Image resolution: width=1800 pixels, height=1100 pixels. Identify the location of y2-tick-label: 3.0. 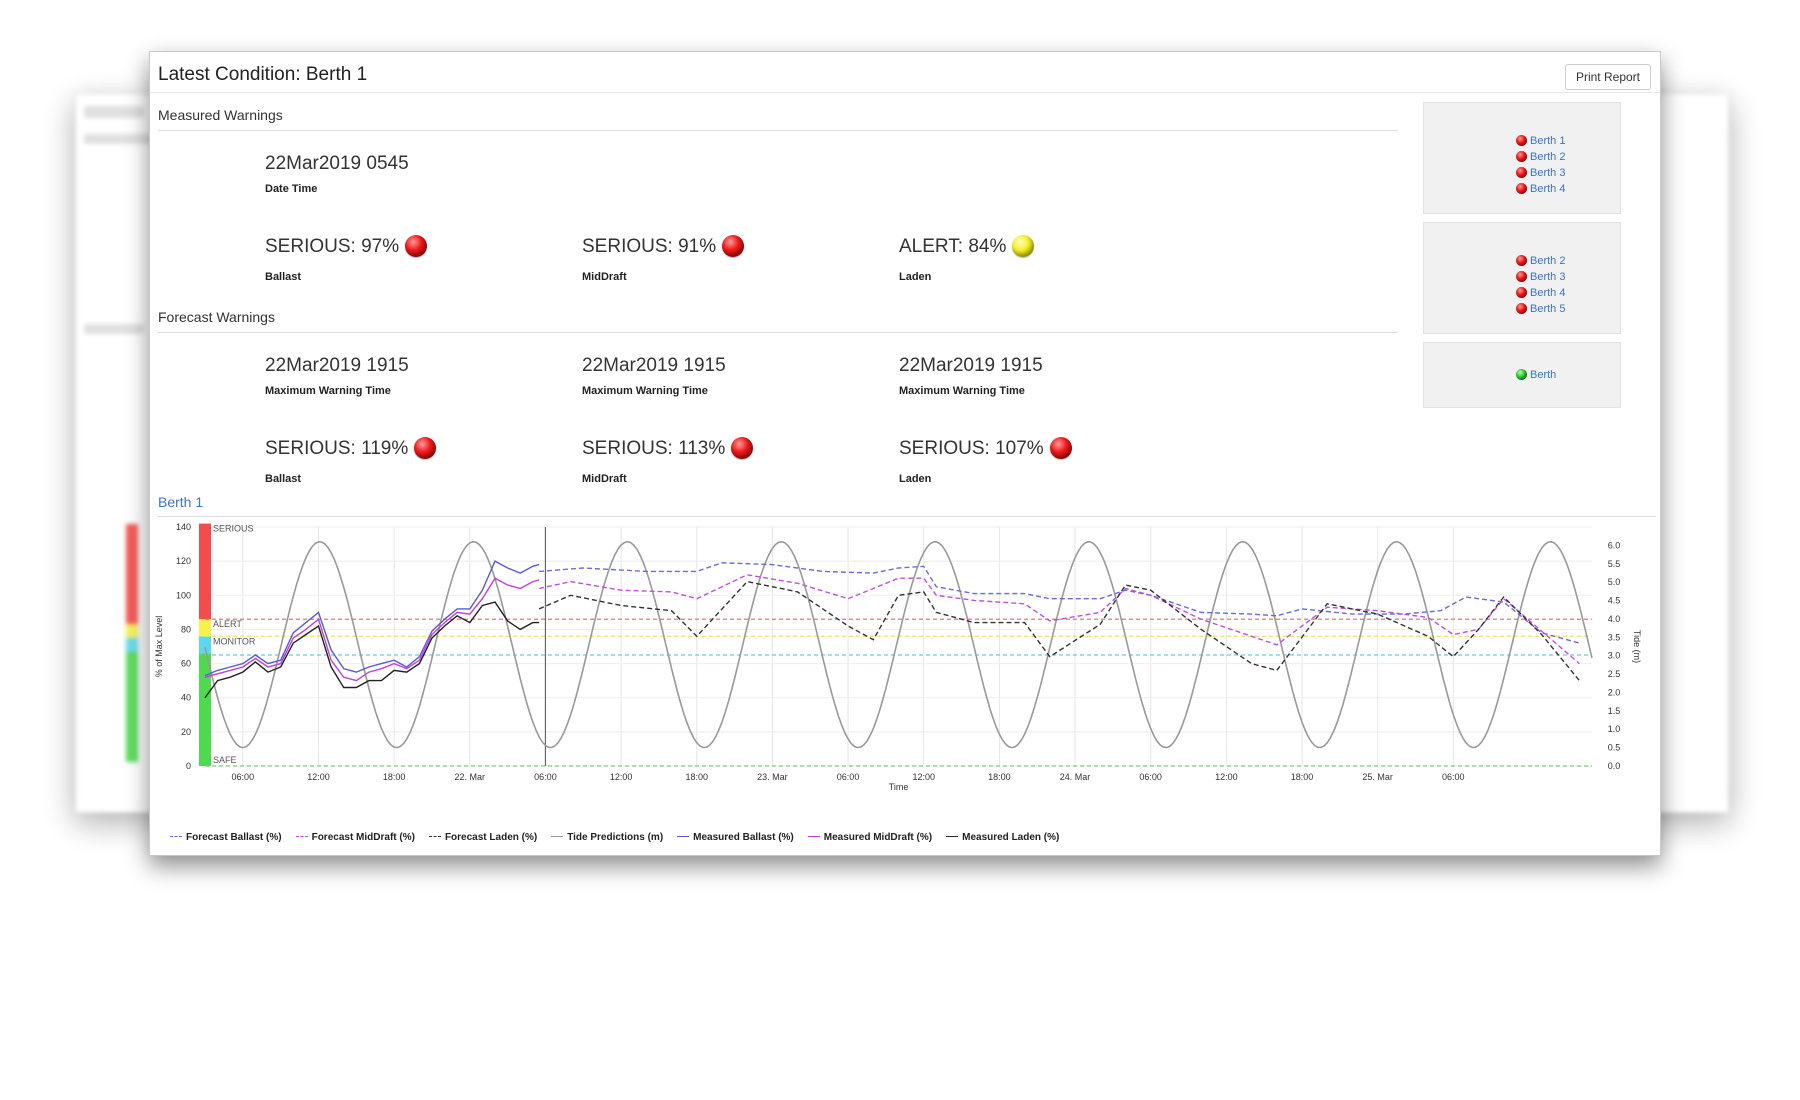
(1614, 656).